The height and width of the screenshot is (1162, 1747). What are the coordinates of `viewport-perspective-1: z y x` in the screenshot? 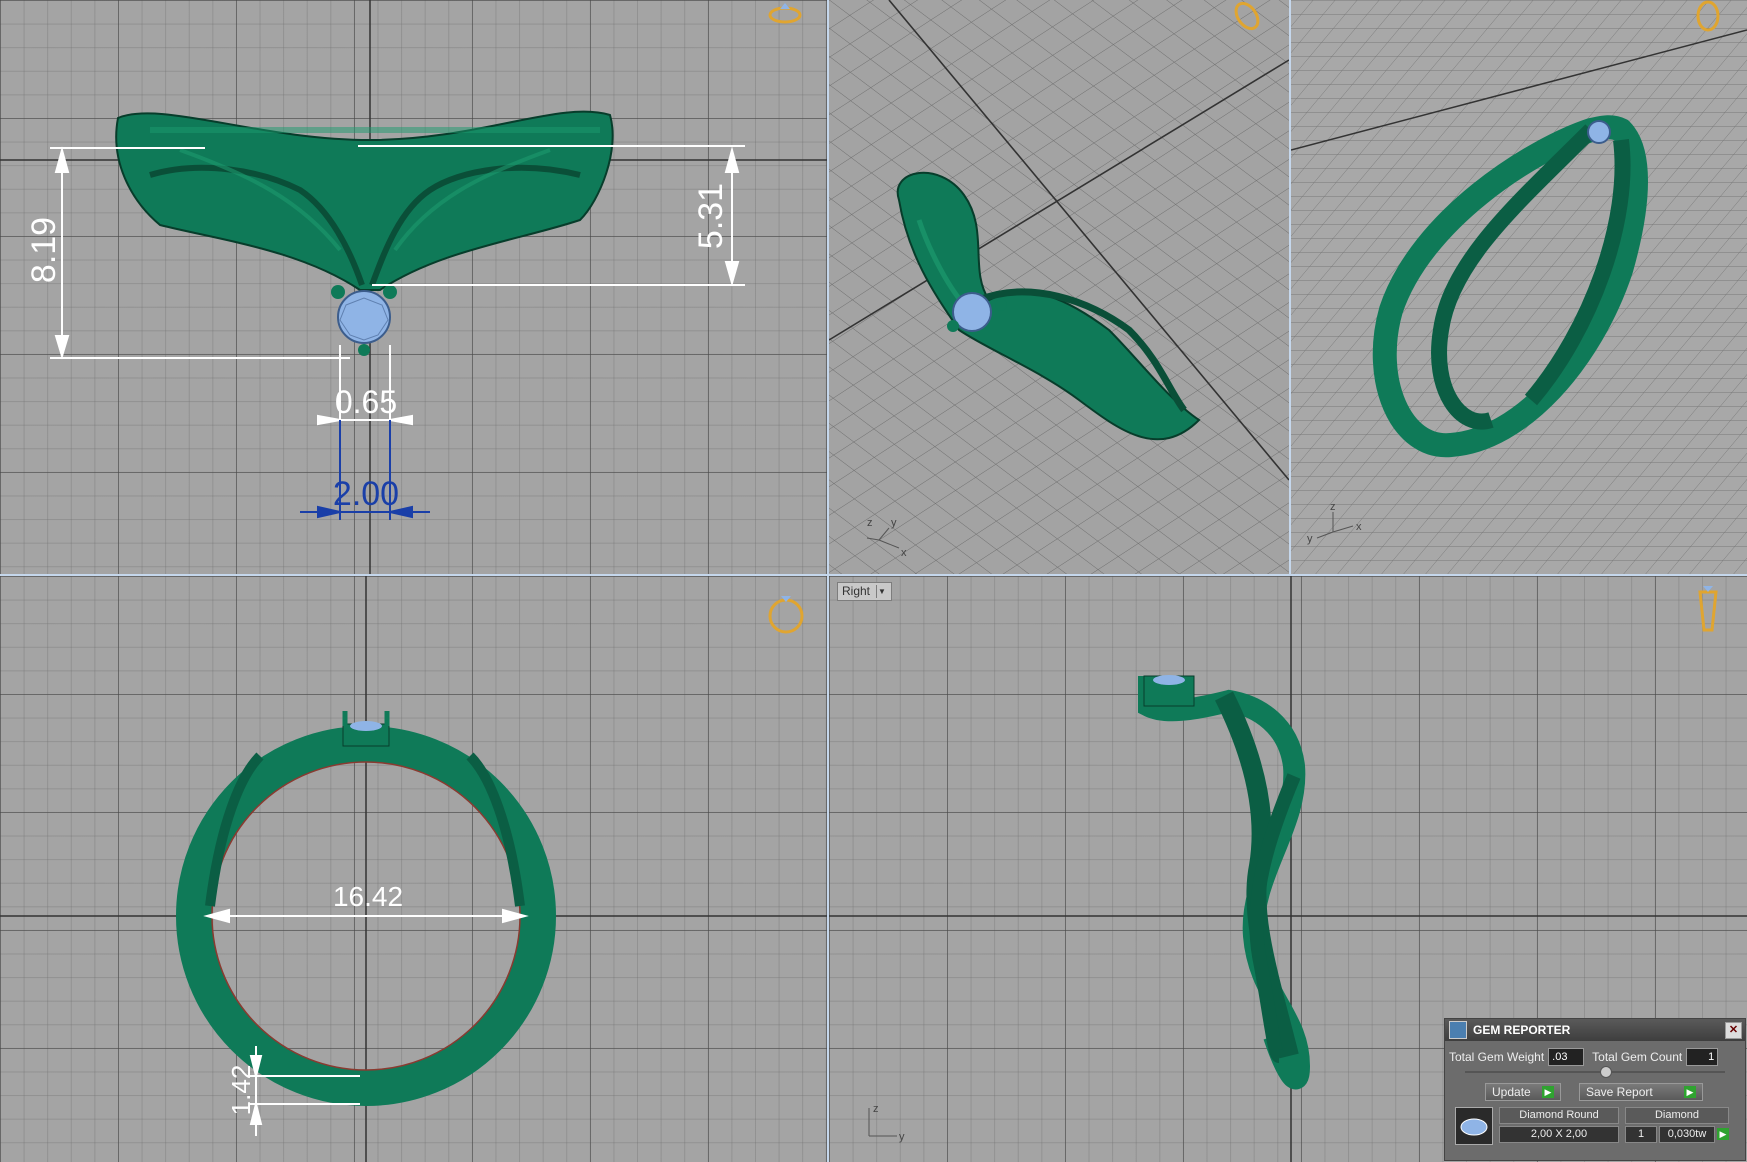 It's located at (1059, 287).